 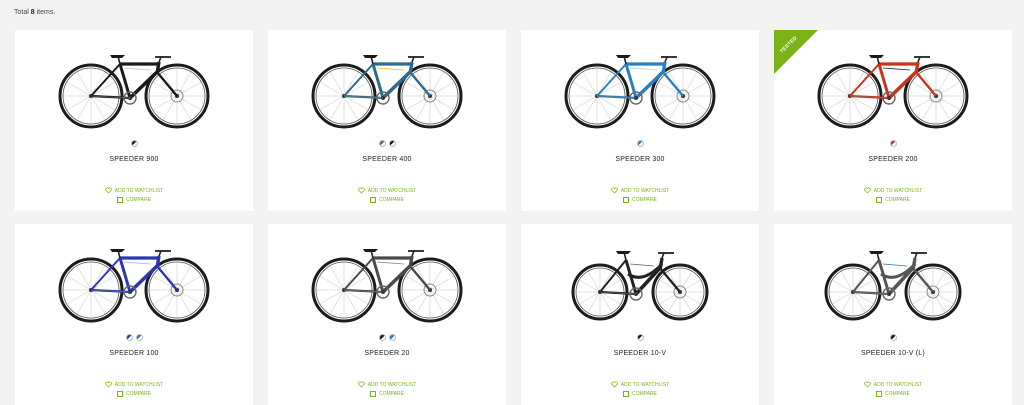 What do you see at coordinates (640, 159) in the screenshot?
I see `product-title: SPEEDER 300` at bounding box center [640, 159].